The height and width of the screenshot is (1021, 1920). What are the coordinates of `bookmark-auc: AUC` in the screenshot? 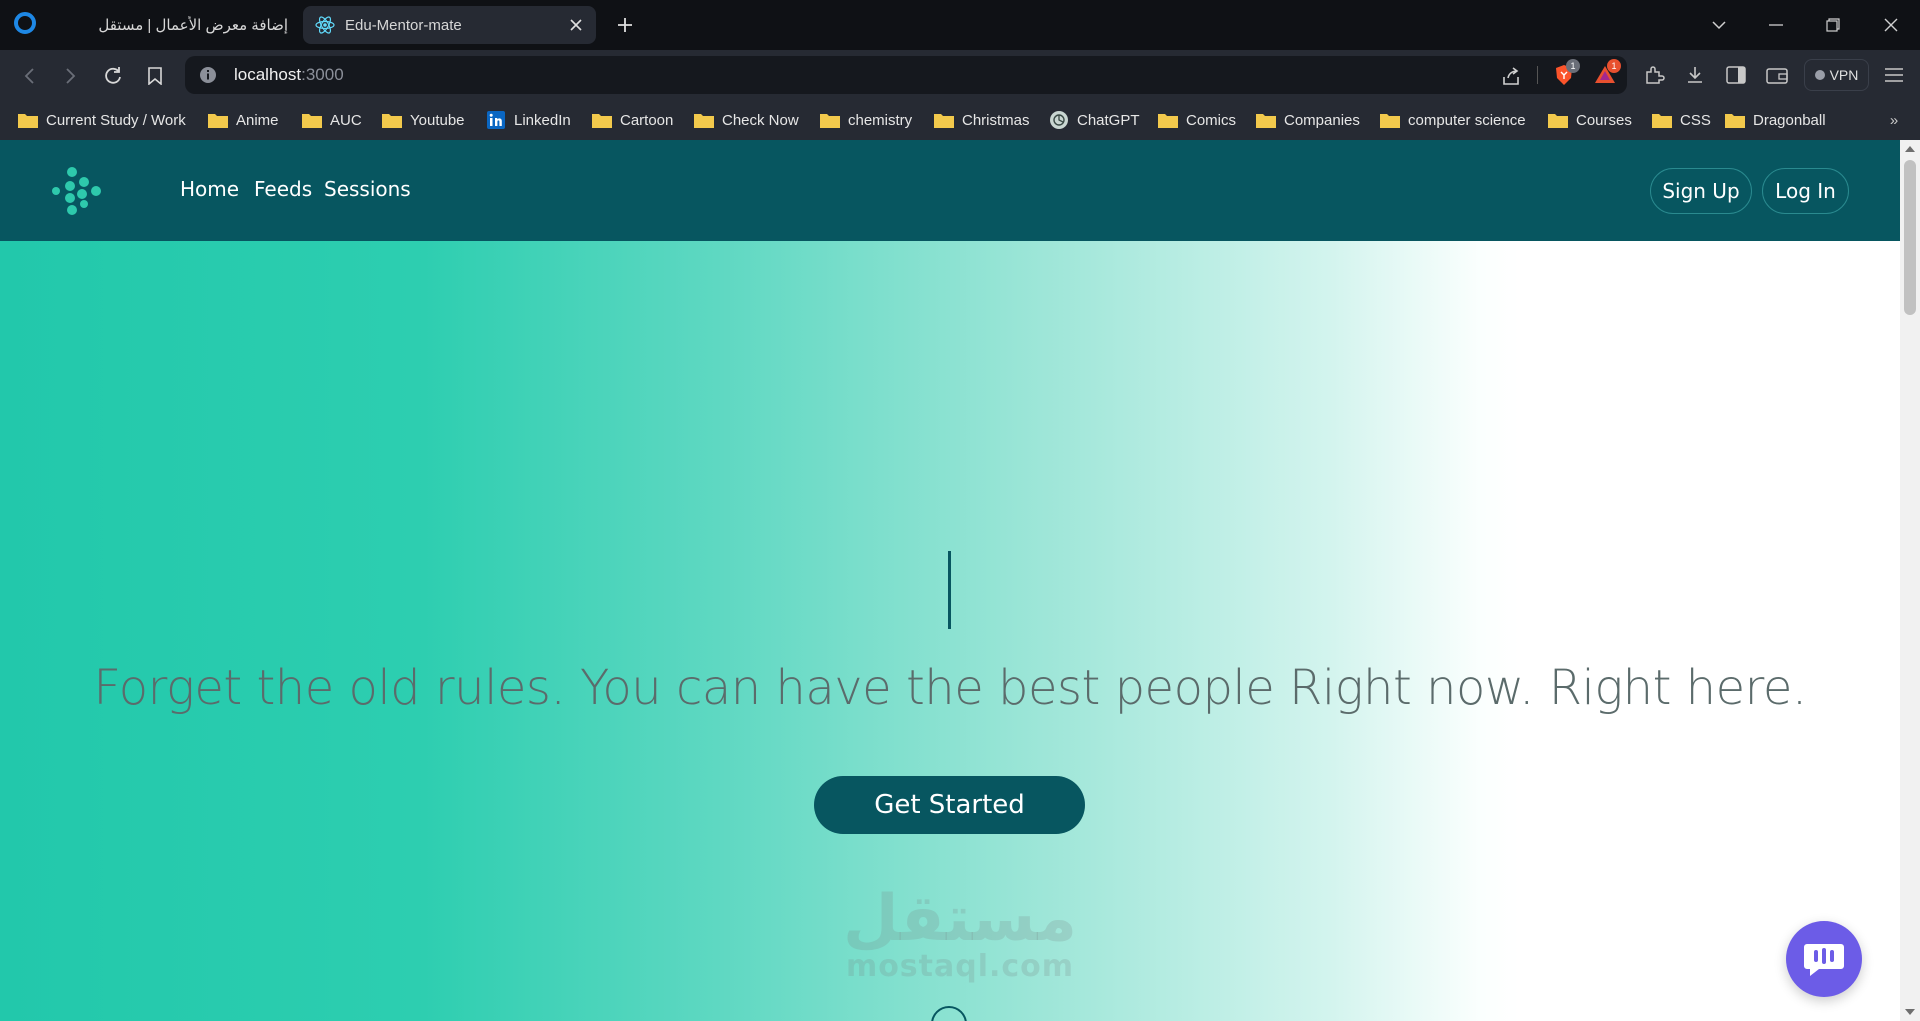 It's located at (332, 120).